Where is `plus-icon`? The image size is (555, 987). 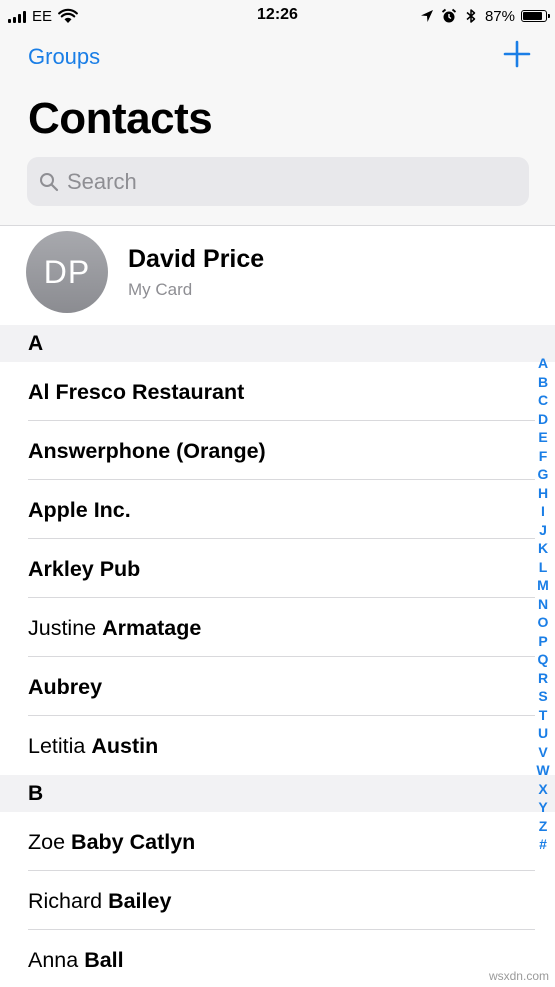
plus-icon is located at coordinates (517, 54).